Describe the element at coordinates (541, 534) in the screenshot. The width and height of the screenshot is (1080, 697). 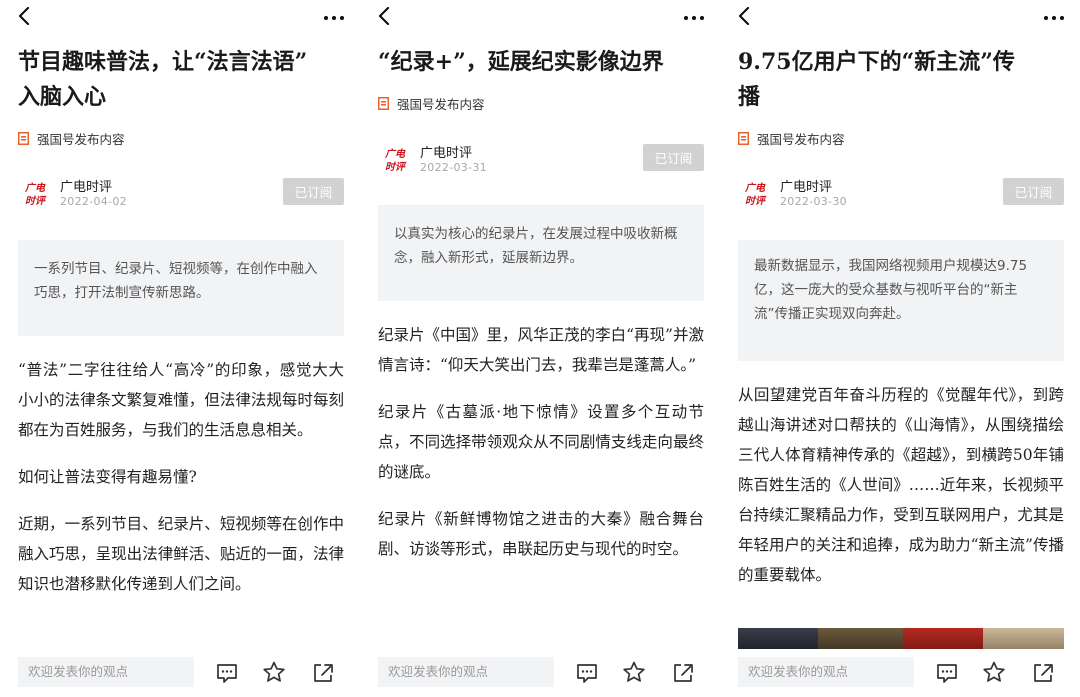
I see `paragraph: 纪录片《新鲜博物馆之进击的大秦》融合舞台剧、访谈等形式，串联起历史与现代的时空。` at that location.